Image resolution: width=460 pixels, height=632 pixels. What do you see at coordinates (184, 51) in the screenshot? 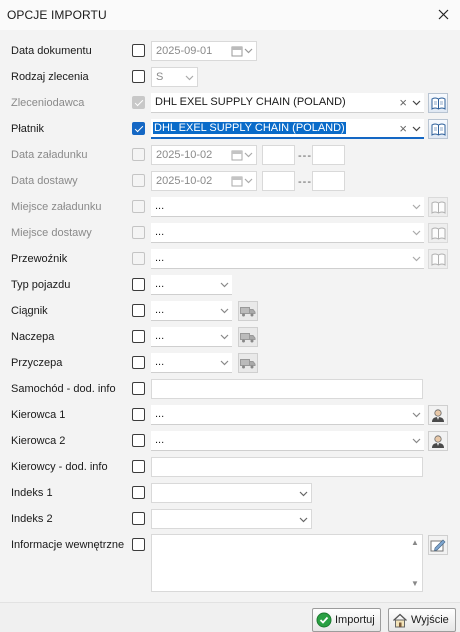
I see `date-value: 2025-09-01` at bounding box center [184, 51].